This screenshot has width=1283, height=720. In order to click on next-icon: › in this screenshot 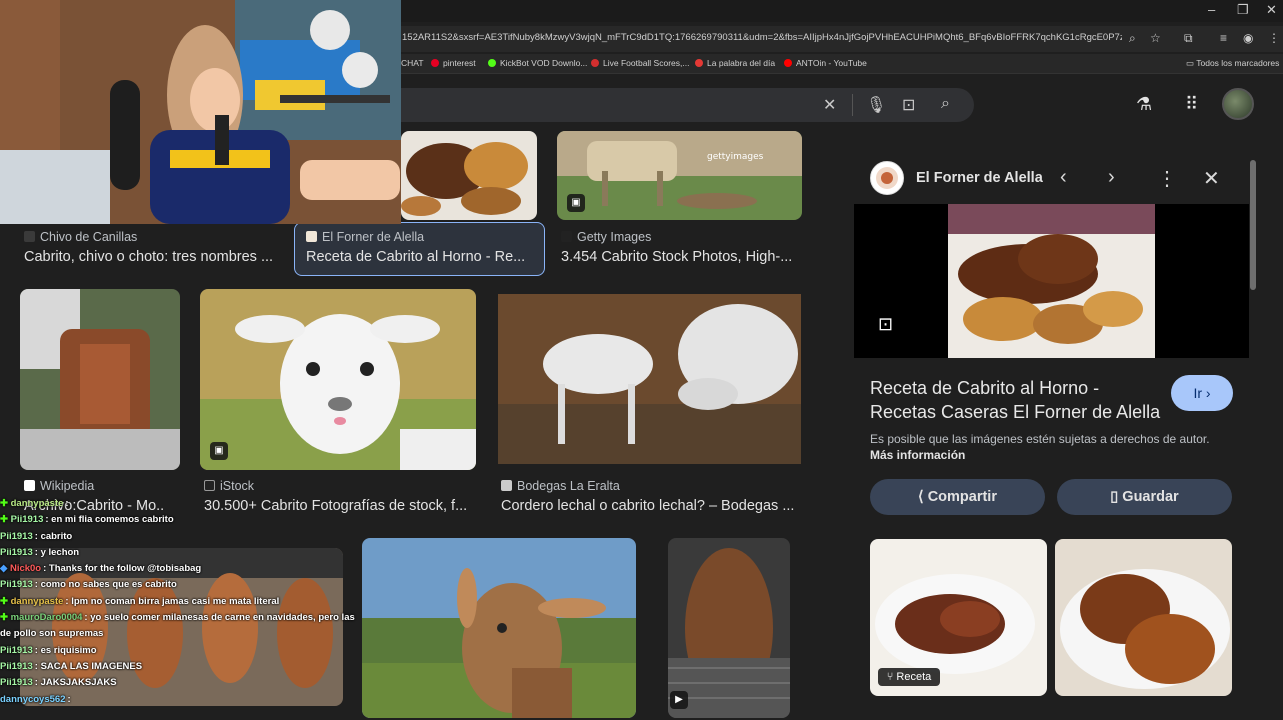, I will do `click(1111, 177)`.